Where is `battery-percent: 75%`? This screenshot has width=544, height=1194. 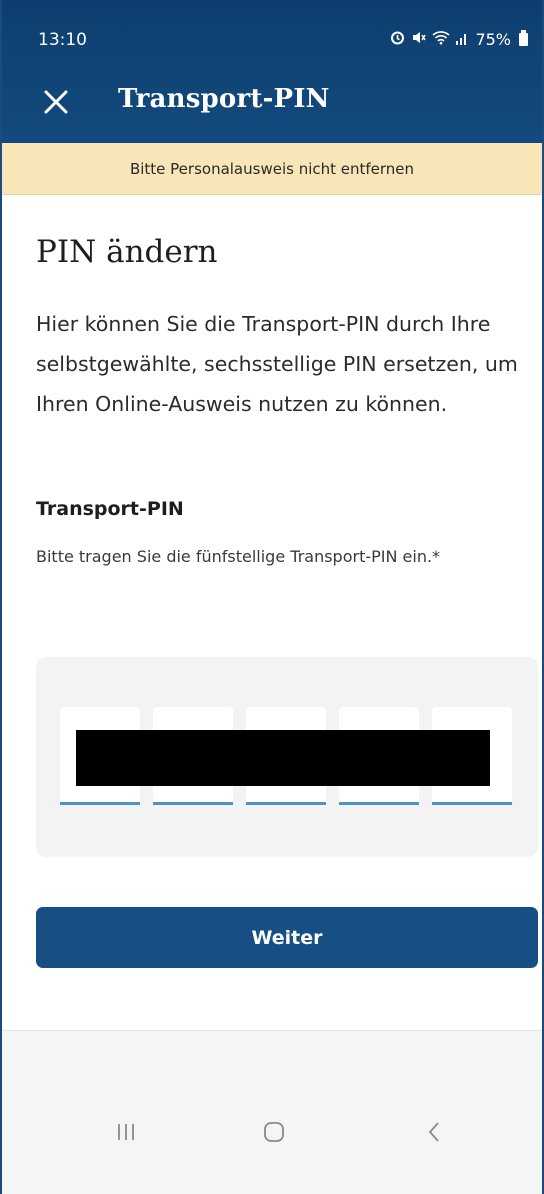
battery-percent: 75% is located at coordinates (493, 39).